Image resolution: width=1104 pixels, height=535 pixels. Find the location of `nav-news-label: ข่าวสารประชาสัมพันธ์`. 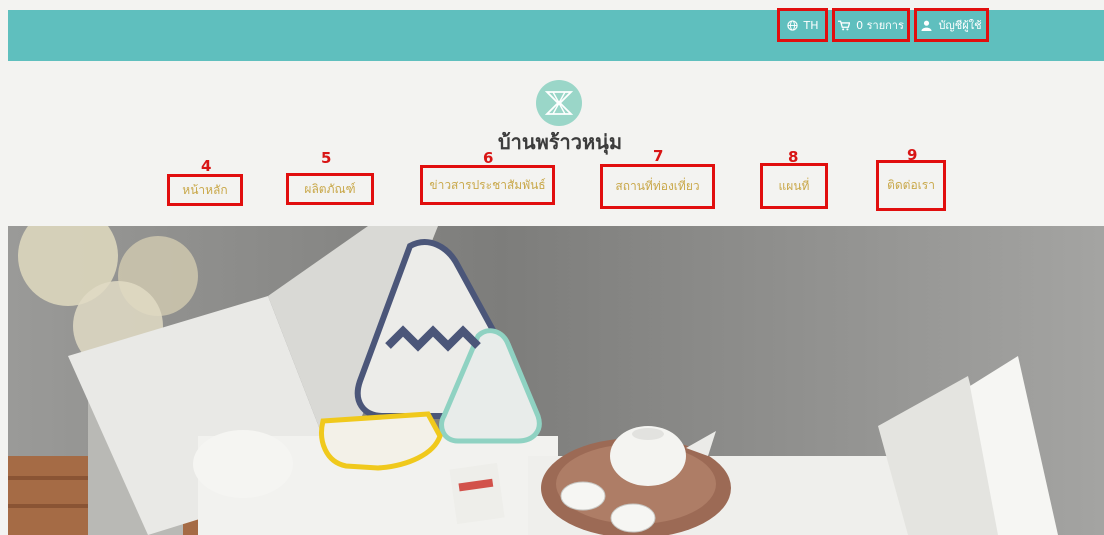

nav-news-label: ข่าวสารประชาสัมพันธ์ is located at coordinates (487, 184).